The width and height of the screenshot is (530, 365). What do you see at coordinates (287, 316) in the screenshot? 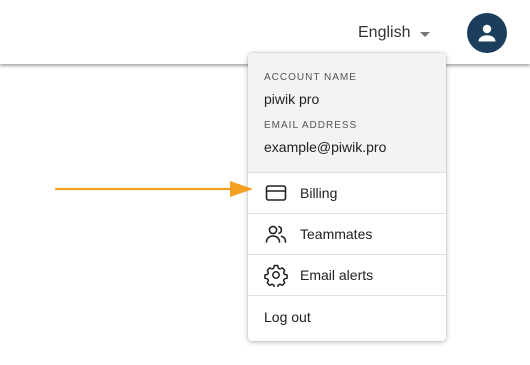
I see `menu-item-label: Log out` at bounding box center [287, 316].